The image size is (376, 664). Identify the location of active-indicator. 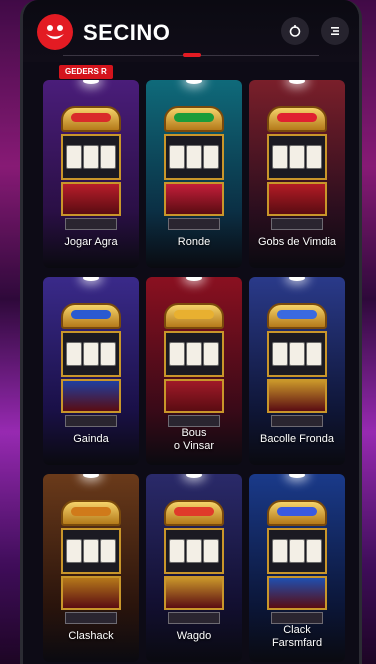
(192, 55).